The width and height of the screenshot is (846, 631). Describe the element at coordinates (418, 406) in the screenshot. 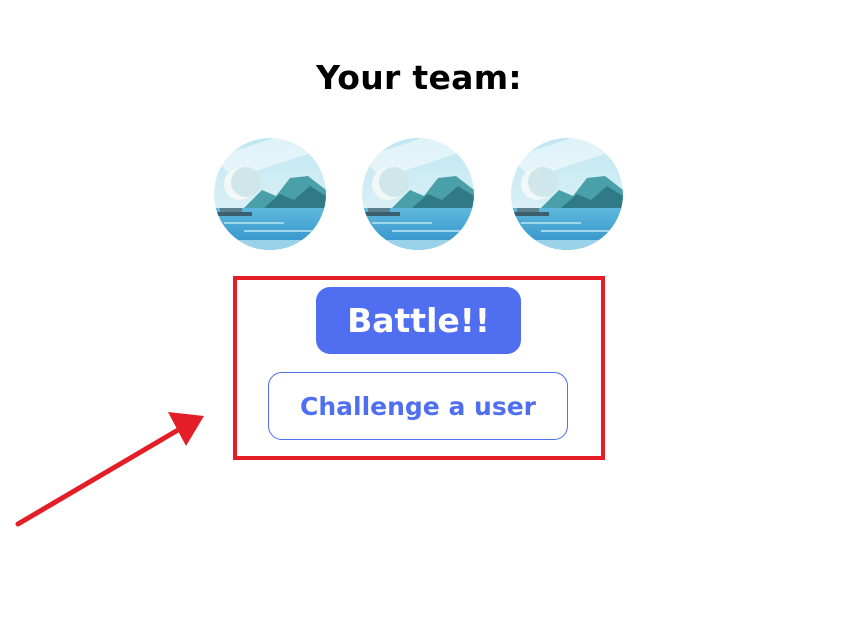

I see `challenge-user-button: Challenge a user` at that location.